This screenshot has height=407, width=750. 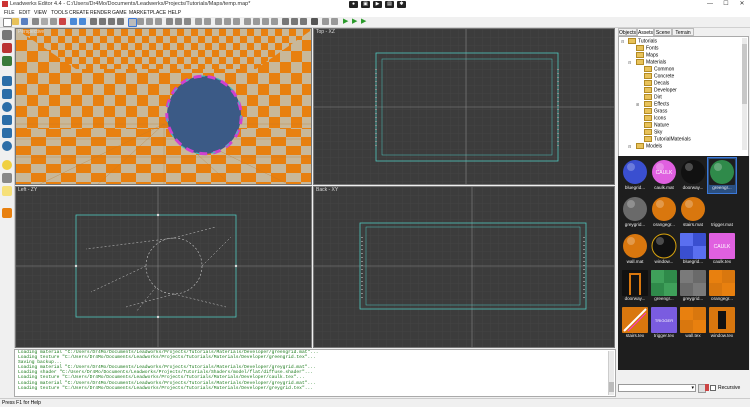 I want to click on tree-item-nature: Nature, so click(x=656, y=125).